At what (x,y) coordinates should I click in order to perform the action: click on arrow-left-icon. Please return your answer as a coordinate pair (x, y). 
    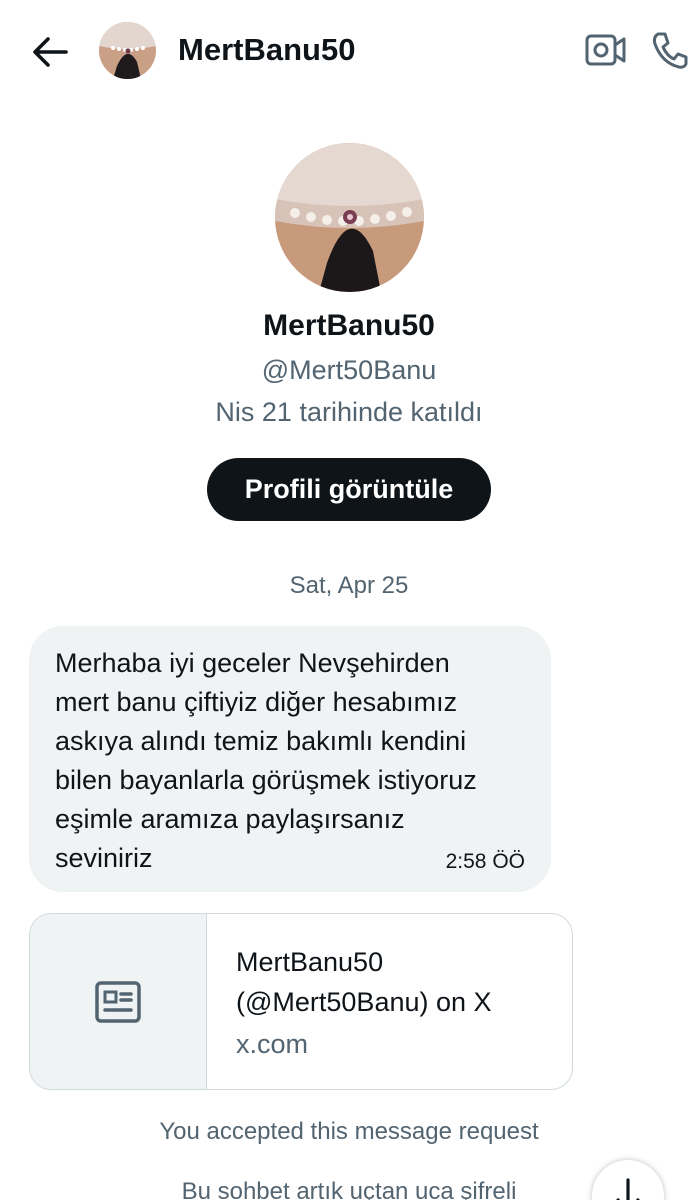
    Looking at the image, I should click on (50, 52).